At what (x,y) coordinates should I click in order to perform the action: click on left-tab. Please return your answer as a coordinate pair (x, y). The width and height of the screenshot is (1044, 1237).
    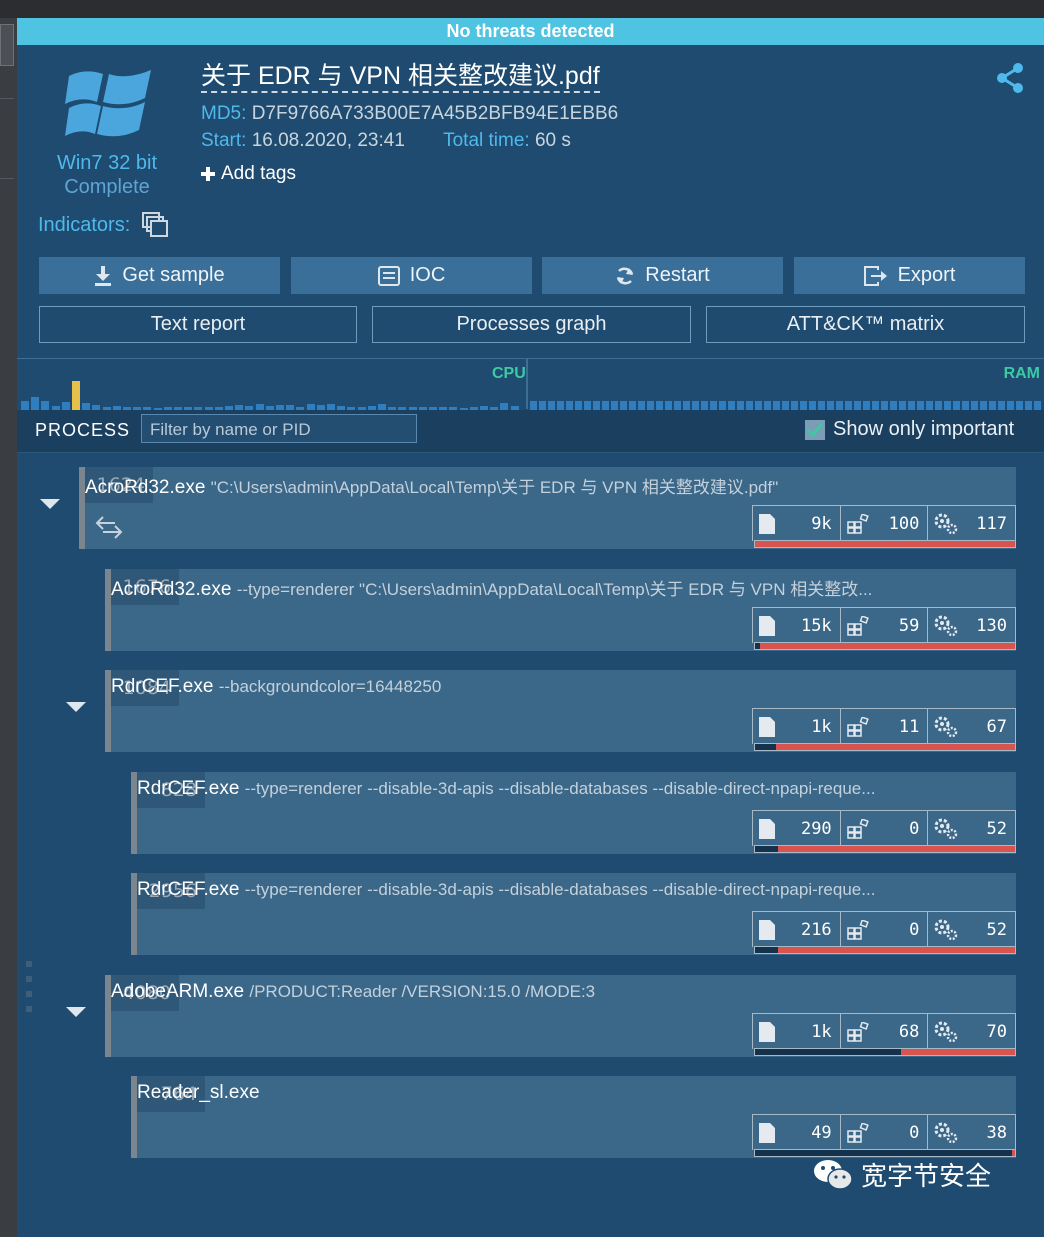
    Looking at the image, I should click on (7, 45).